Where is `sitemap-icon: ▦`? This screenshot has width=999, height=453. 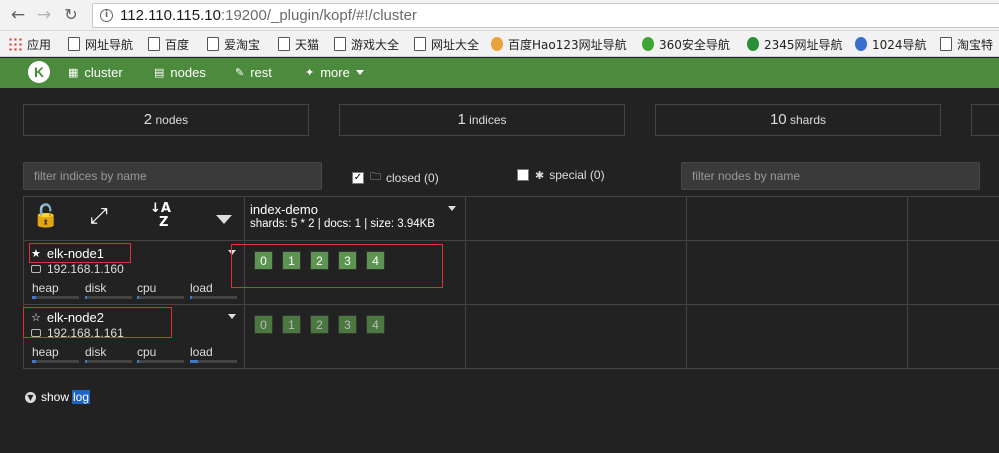
sitemap-icon: ▦ is located at coordinates (73, 72).